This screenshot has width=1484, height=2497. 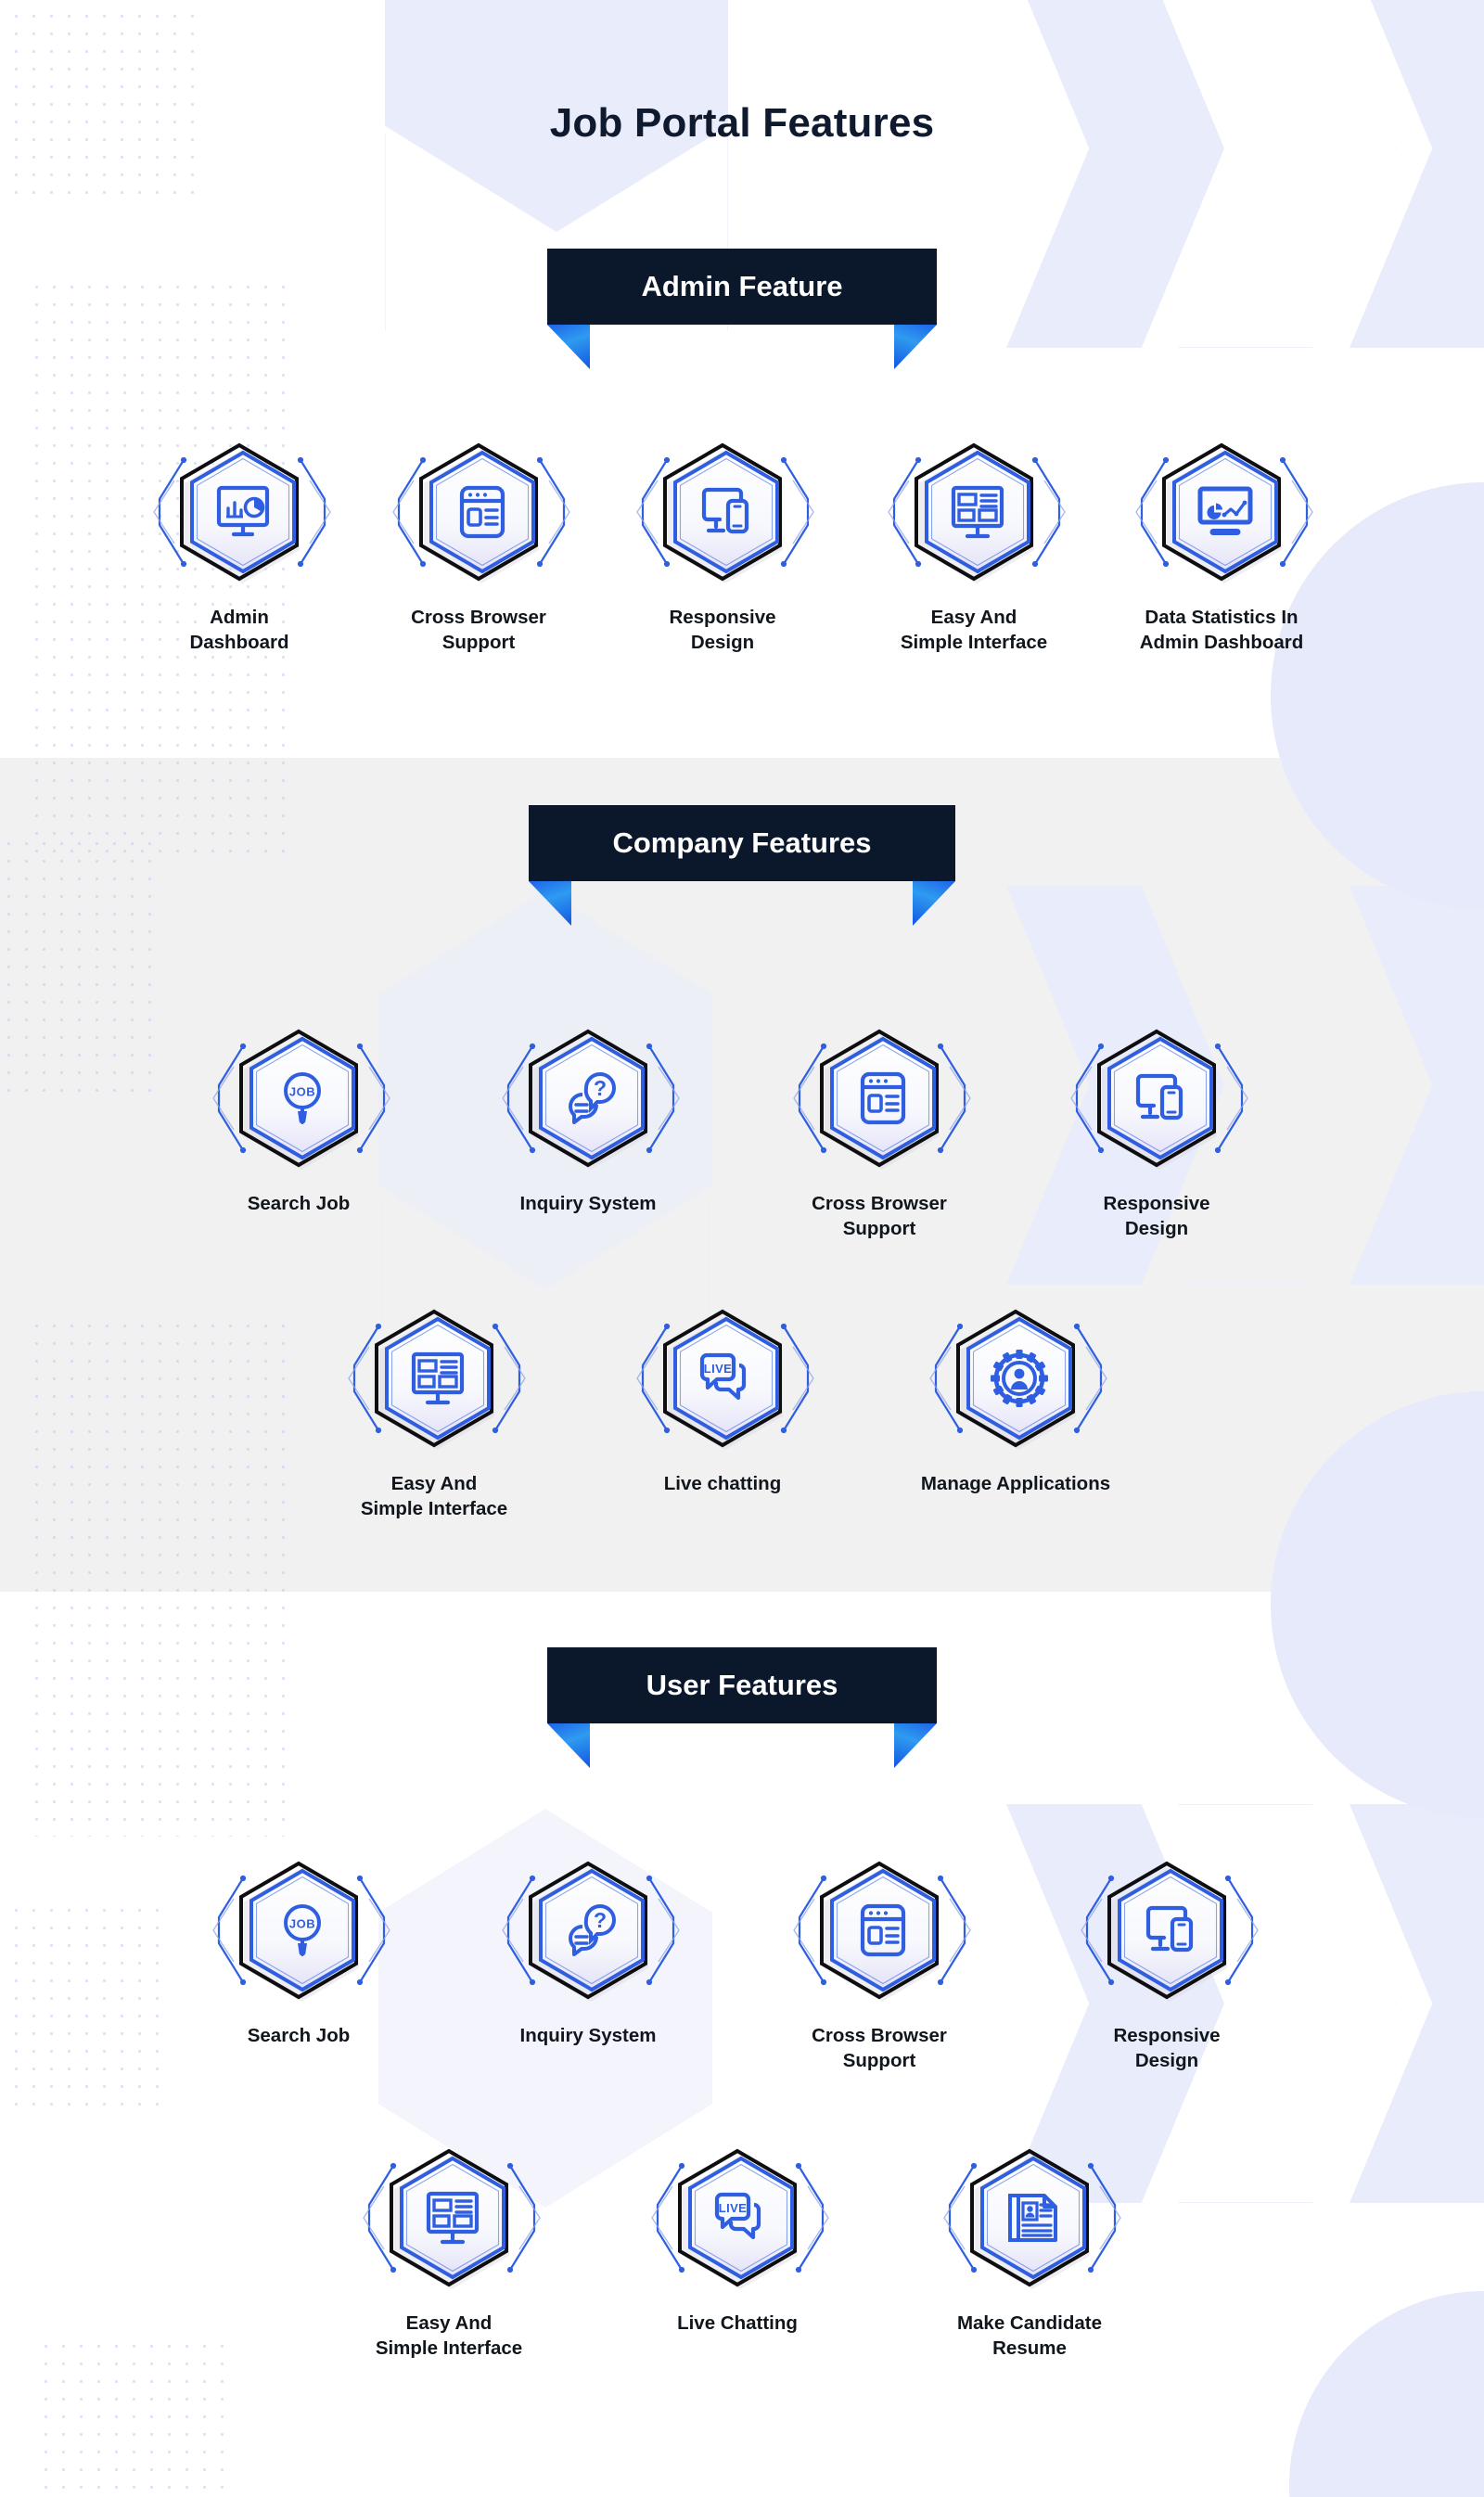 I want to click on feature-label: Manage Applications, so click(x=1015, y=1483).